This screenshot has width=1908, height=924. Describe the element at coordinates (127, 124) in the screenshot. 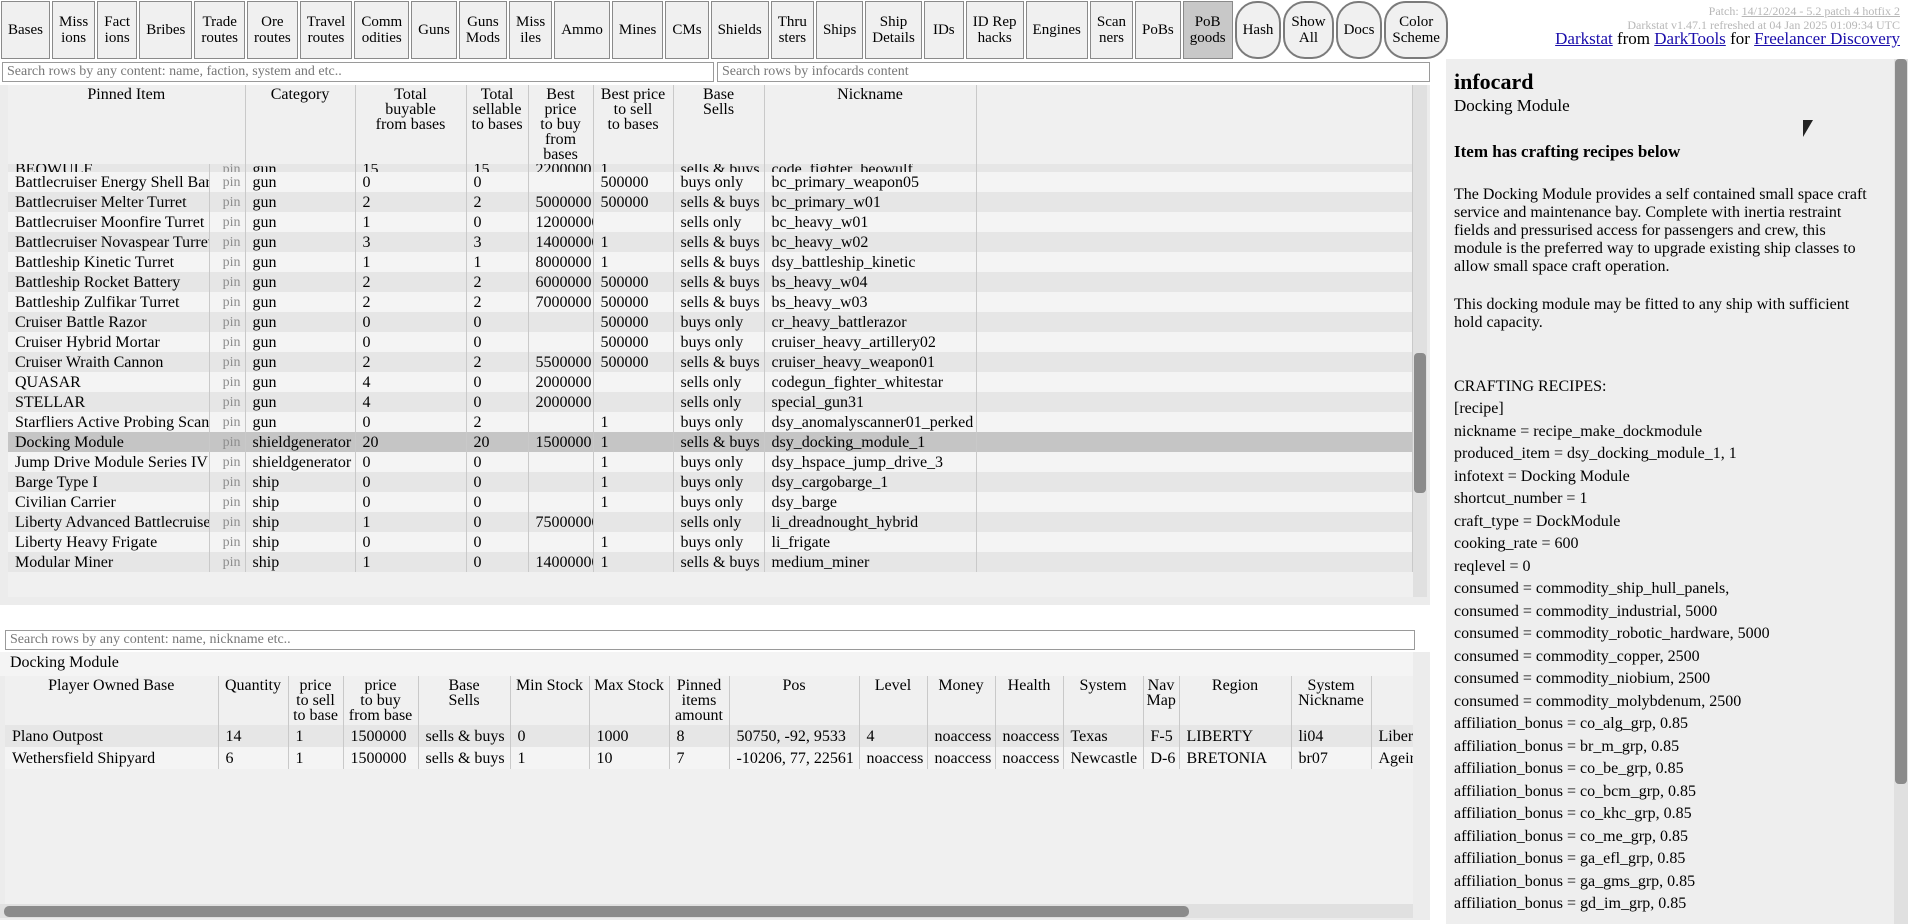

I see `items-col-header: Pinned Item` at that location.